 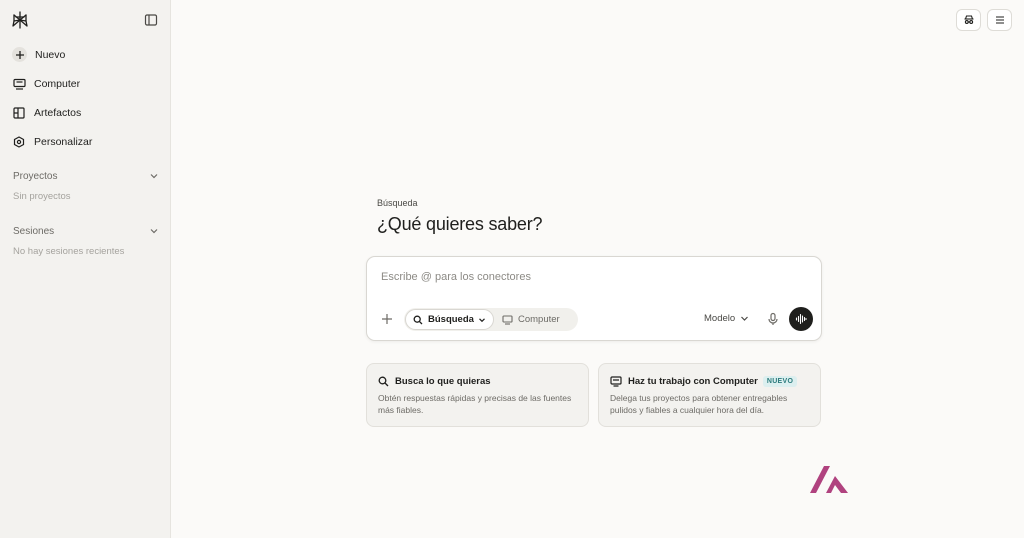 What do you see at coordinates (85, 112) in the screenshot?
I see `sidebar-item-artefactos: Artefactos` at bounding box center [85, 112].